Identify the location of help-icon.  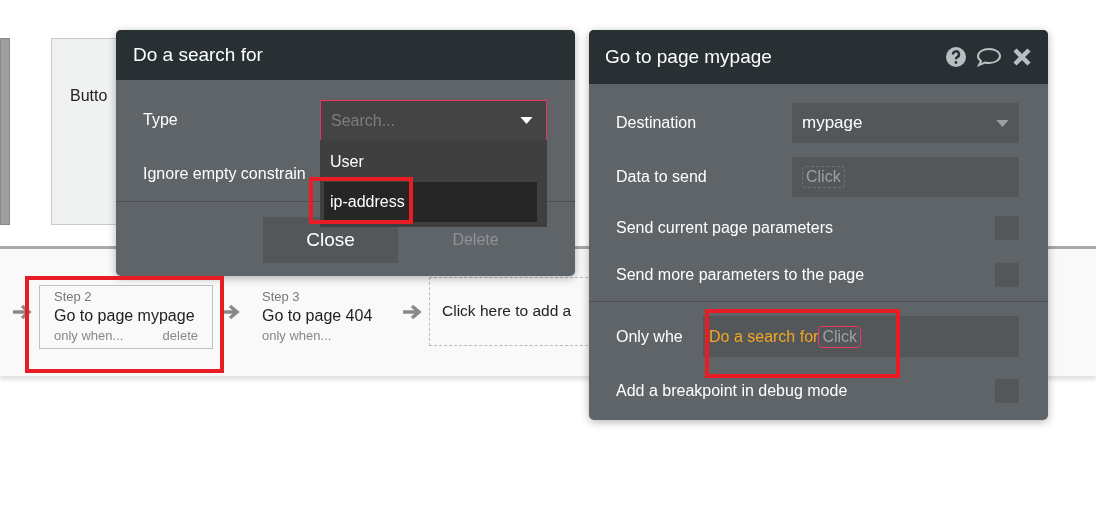
(956, 57).